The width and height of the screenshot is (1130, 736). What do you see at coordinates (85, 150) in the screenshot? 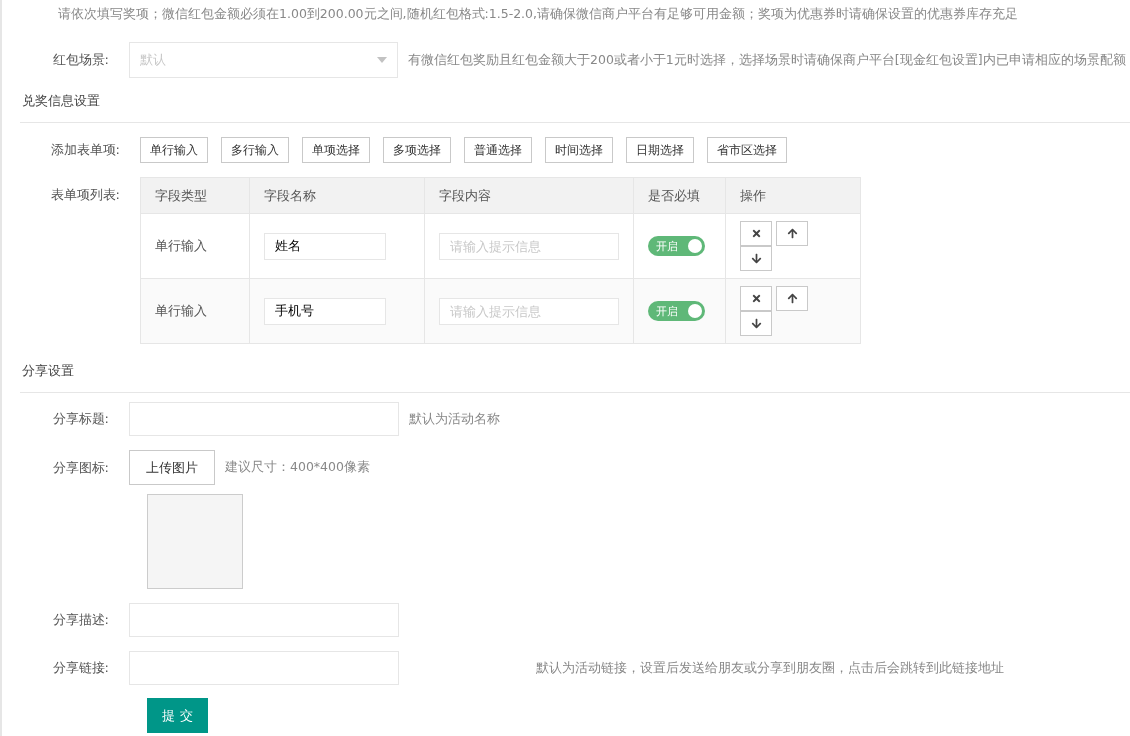
I see `field-label: 添加表单项:` at bounding box center [85, 150].